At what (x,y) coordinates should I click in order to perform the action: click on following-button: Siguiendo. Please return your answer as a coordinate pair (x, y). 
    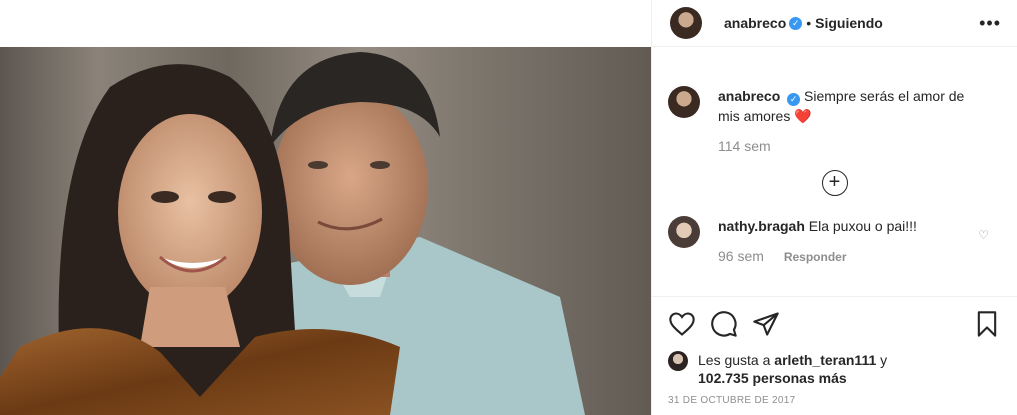
    Looking at the image, I should click on (849, 23).